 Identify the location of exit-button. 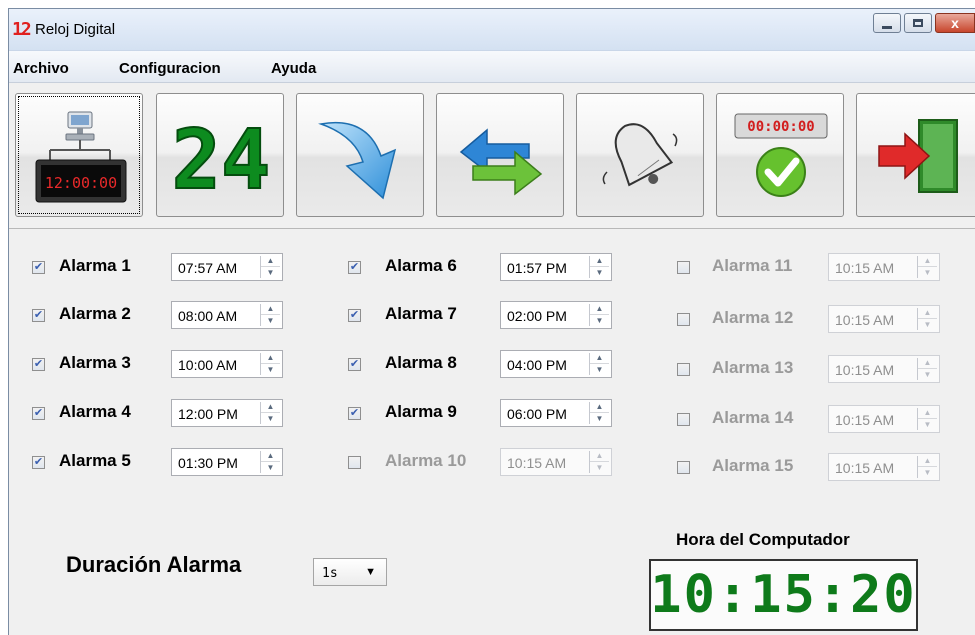
(915, 155).